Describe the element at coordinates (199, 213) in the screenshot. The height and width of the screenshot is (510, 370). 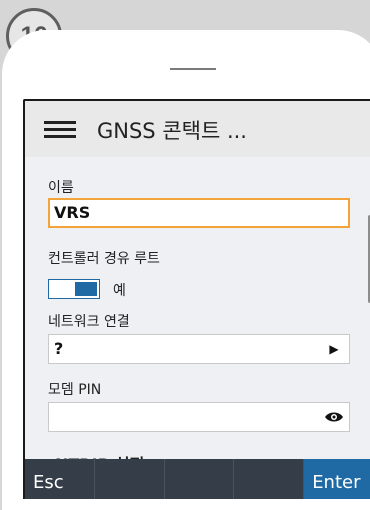
I see `name-field: VRS` at that location.